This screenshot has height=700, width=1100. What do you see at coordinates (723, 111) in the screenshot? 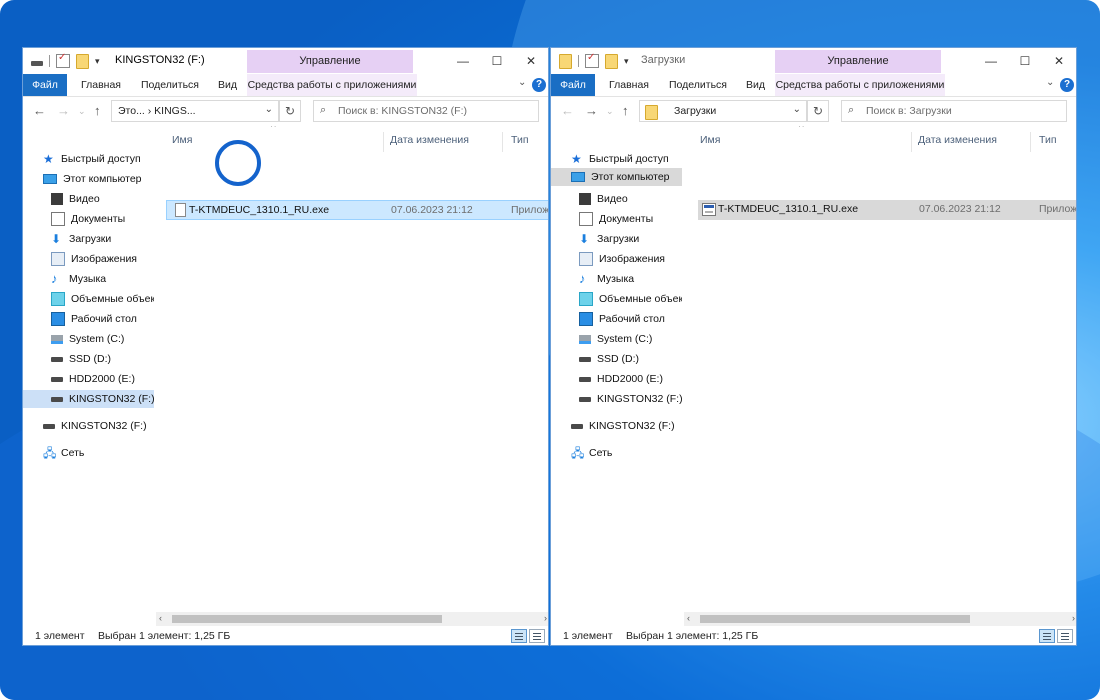
I see `address-bar: Загрузки ⌄` at bounding box center [723, 111].